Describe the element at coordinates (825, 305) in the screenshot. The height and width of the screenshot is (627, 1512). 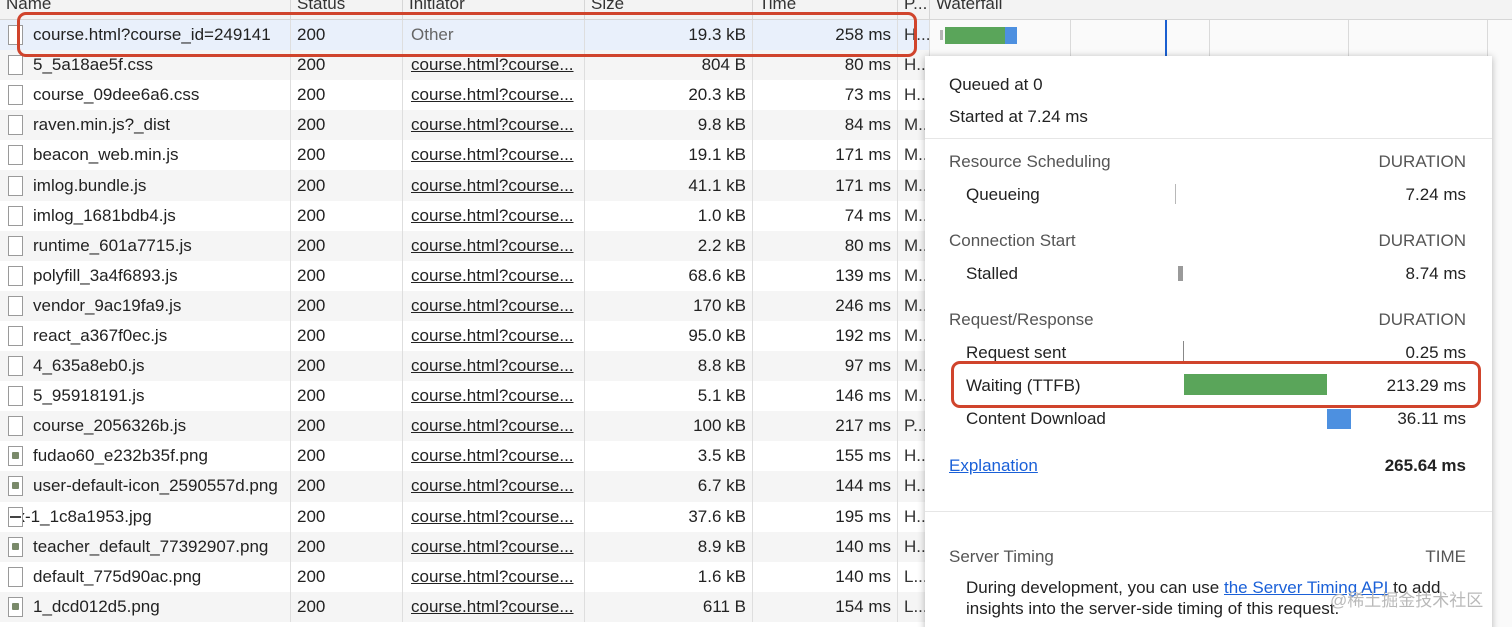
I see `cell-time: 246 ms` at that location.